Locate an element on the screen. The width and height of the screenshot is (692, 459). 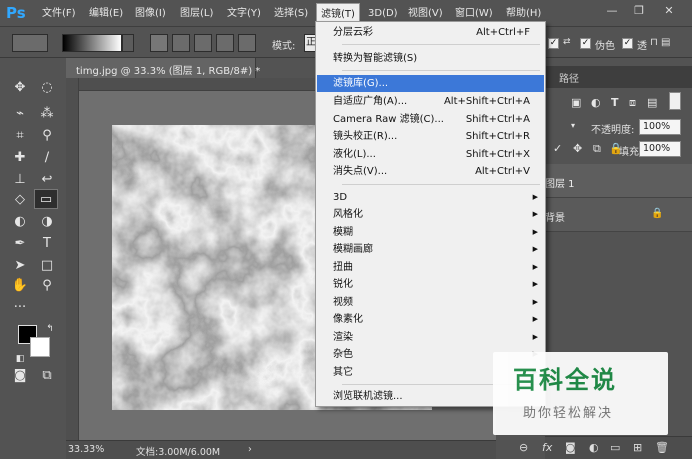
lock-fill-row: ✓ ✥ ⧉ 🔒 填充: 100% is located at coordinates (618, 149).